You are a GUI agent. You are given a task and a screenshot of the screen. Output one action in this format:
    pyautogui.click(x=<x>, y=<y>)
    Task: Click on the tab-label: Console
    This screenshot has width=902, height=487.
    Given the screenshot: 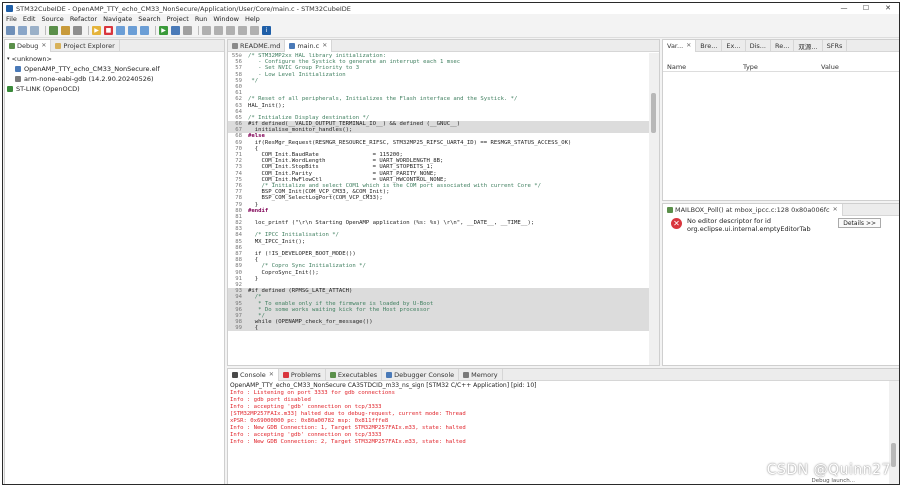 What is the action you would take?
    pyautogui.click(x=253, y=374)
    